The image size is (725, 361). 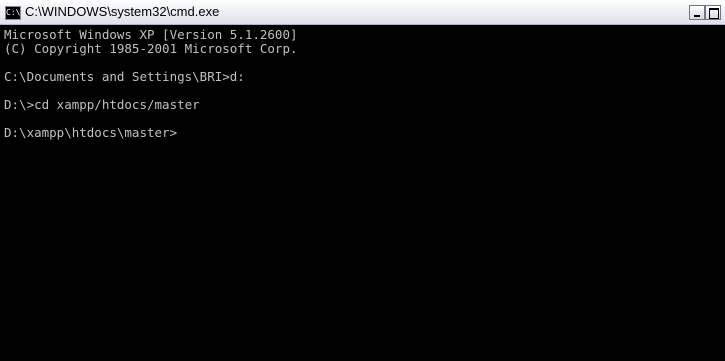 What do you see at coordinates (102, 104) in the screenshot?
I see `console-line-command-cd: D:\>cd xampp/htdocs/master` at bounding box center [102, 104].